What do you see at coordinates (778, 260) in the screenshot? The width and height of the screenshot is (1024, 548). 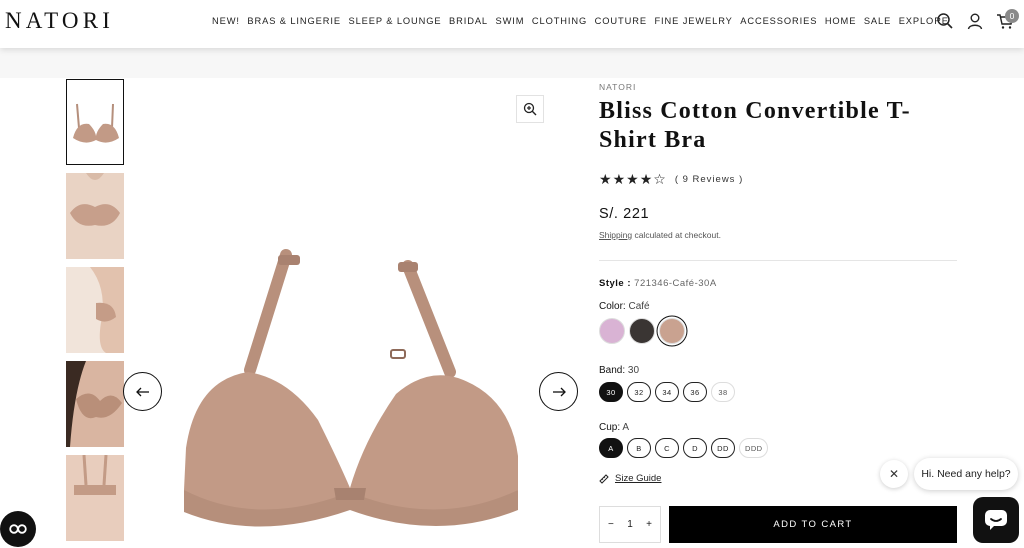 I see `divider` at bounding box center [778, 260].